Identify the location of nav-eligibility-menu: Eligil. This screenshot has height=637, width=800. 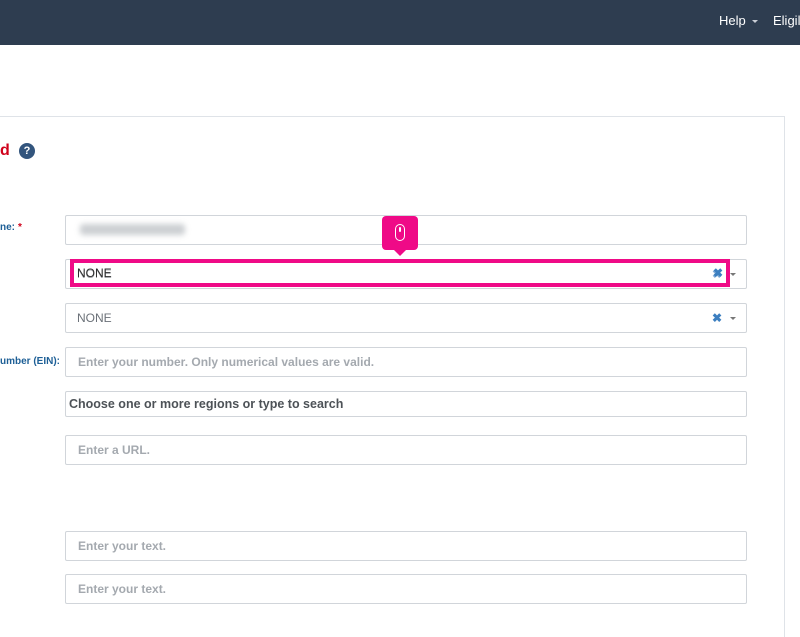
(786, 22).